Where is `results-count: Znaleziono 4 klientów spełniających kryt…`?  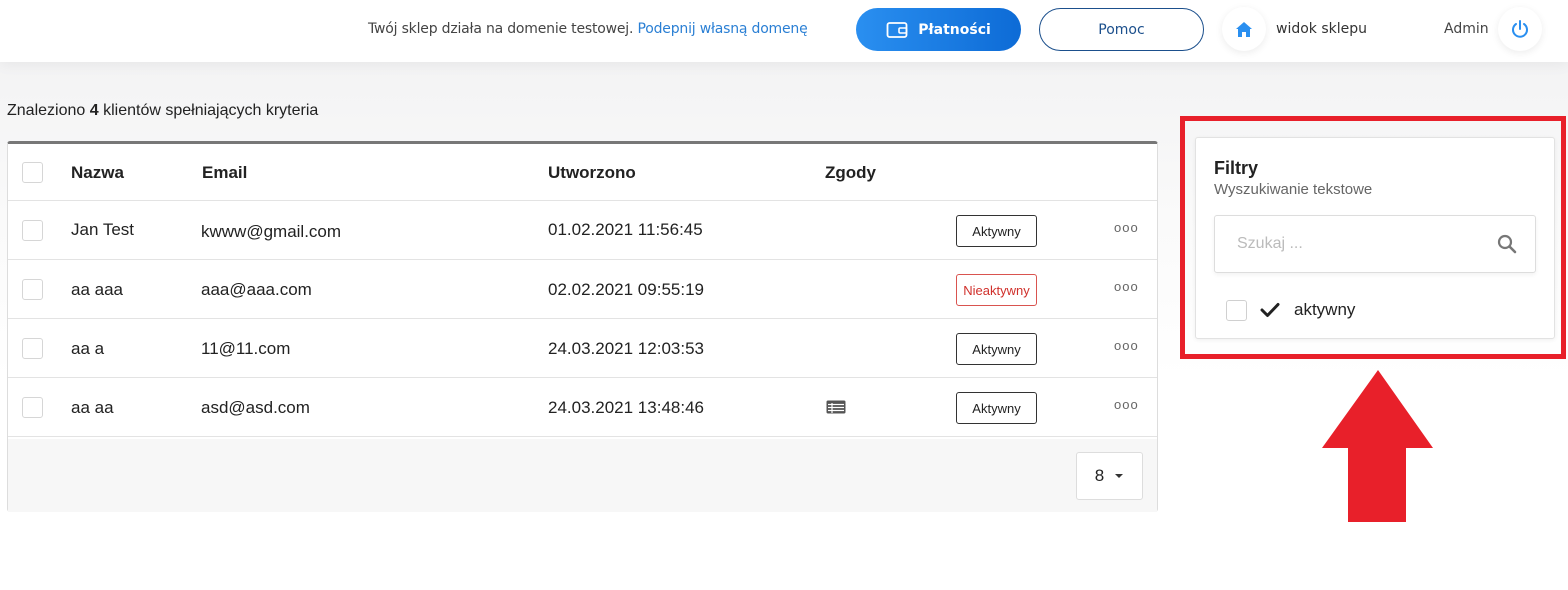 results-count: Znaleziono 4 klientów spełniających kryt… is located at coordinates (162, 111).